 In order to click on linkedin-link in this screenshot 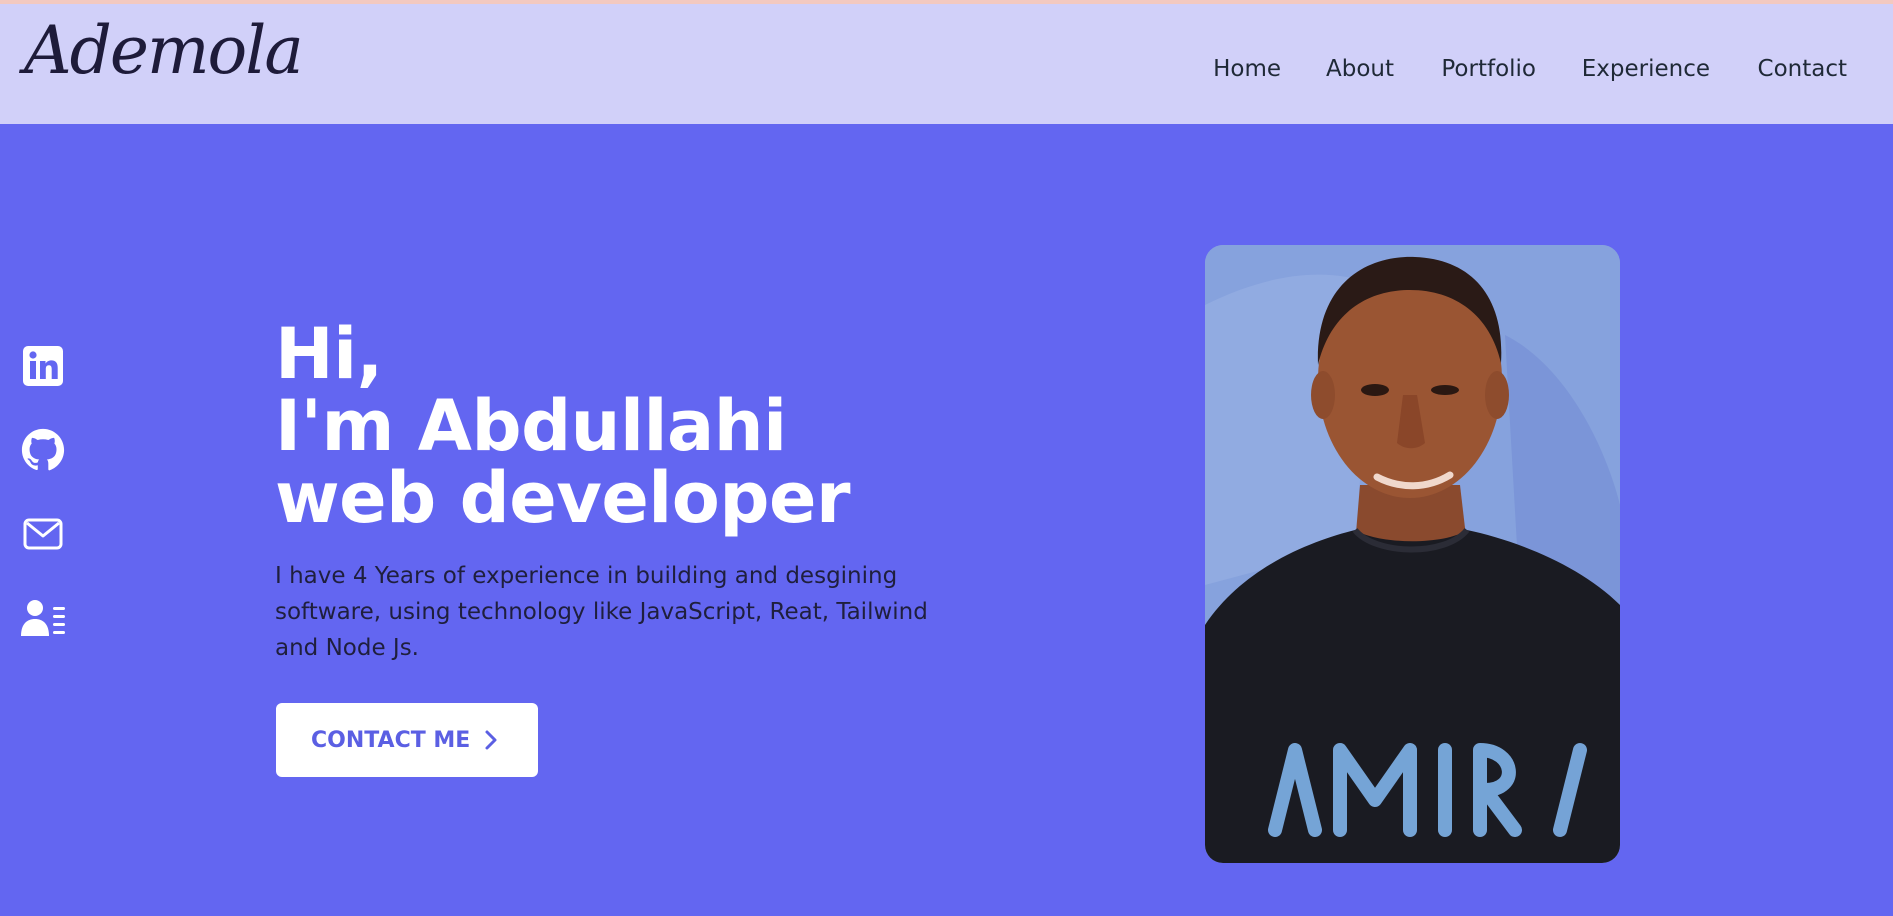, I will do `click(43, 366)`.